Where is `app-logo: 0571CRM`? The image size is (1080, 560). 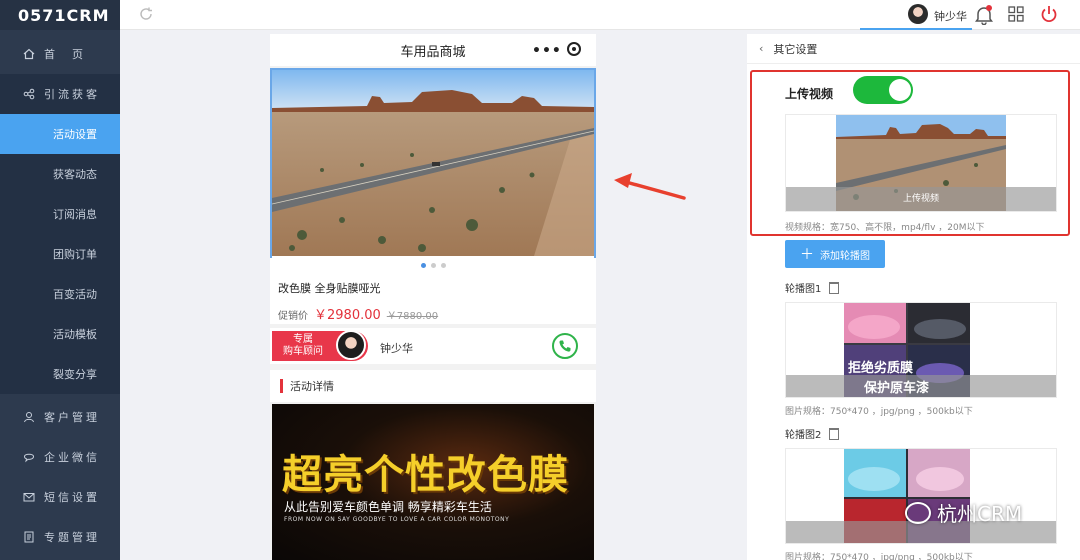 app-logo: 0571CRM is located at coordinates (60, 15).